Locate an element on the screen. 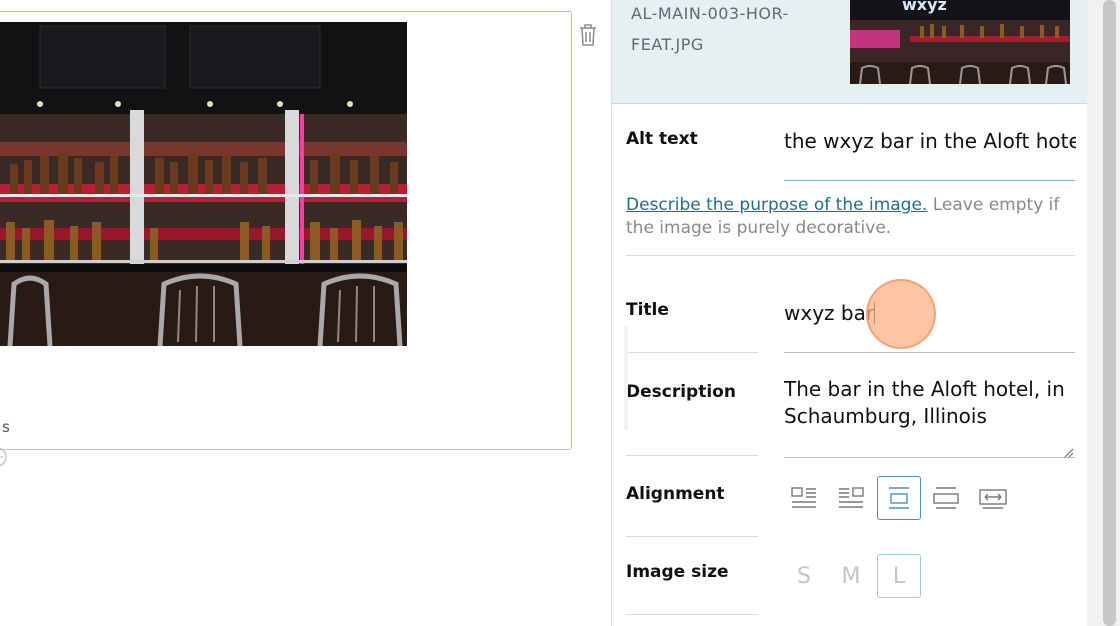 This screenshot has width=1120, height=626. add-block-icon is located at coordinates (8, 457).